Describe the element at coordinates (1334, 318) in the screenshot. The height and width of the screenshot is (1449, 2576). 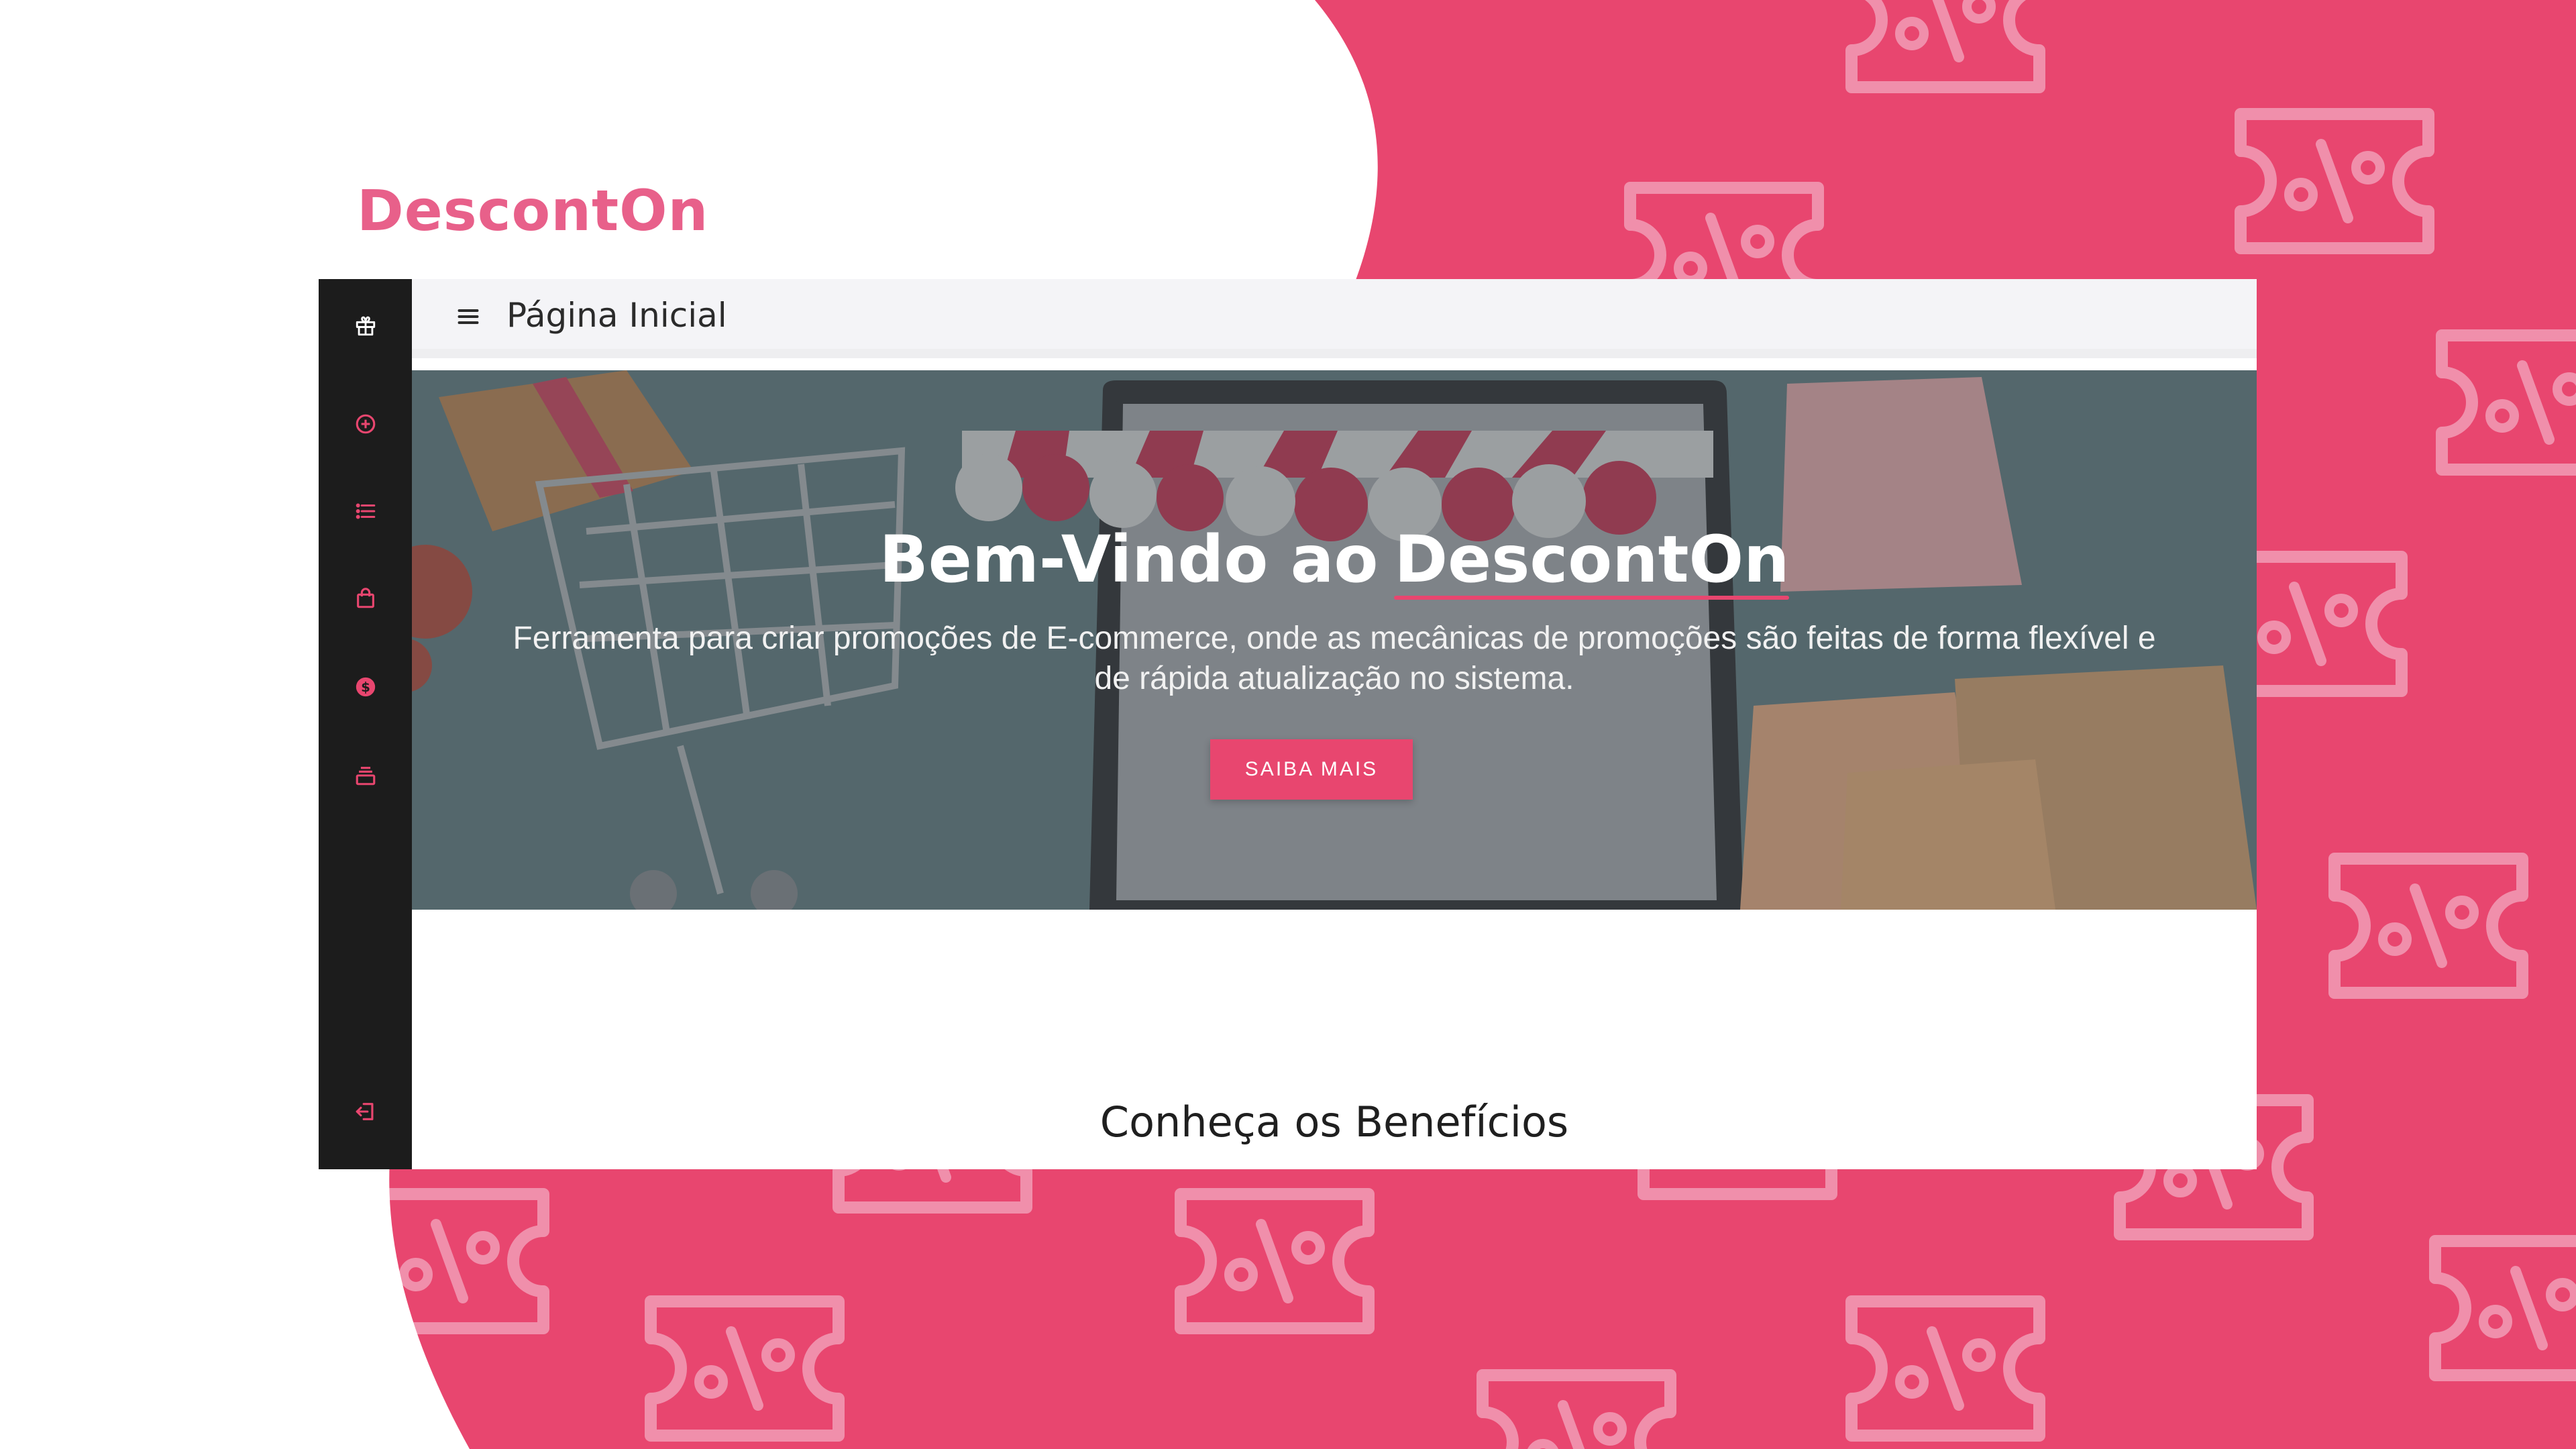
I see `topbar: Página Inicial` at that location.